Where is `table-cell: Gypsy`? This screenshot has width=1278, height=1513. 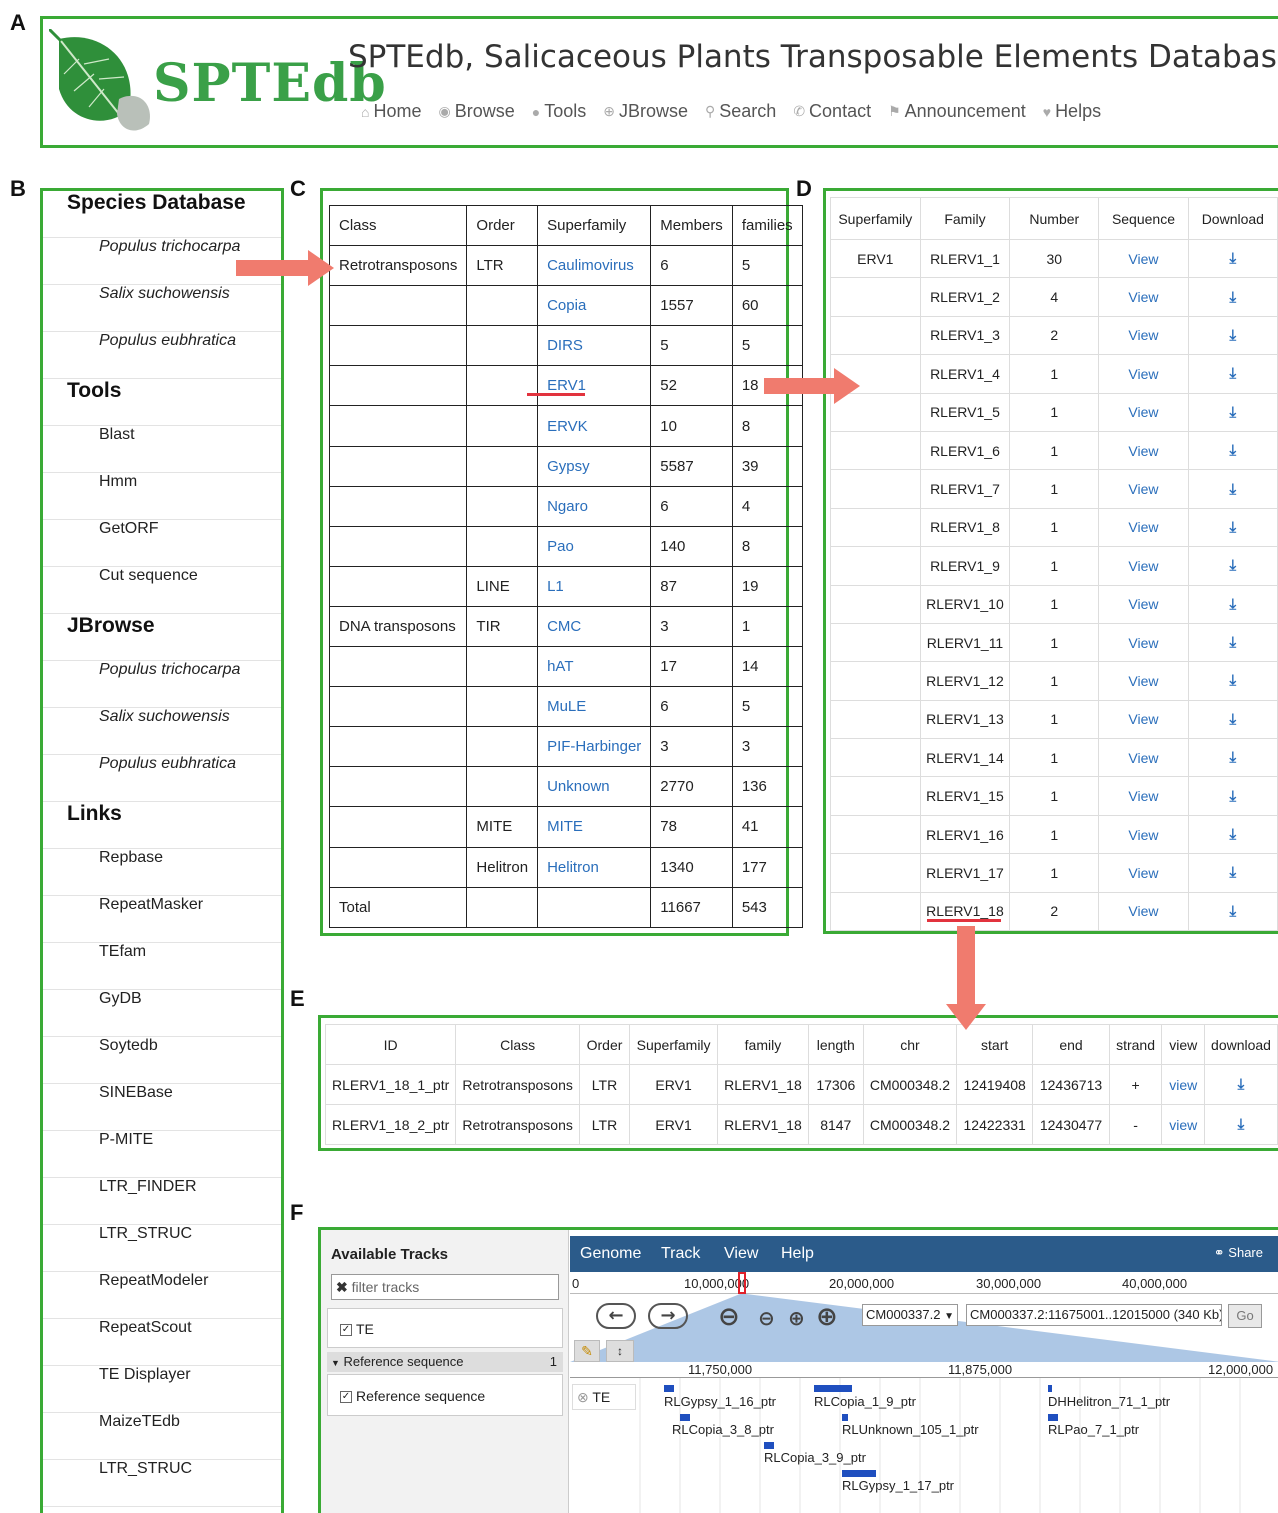 table-cell: Gypsy is located at coordinates (594, 466).